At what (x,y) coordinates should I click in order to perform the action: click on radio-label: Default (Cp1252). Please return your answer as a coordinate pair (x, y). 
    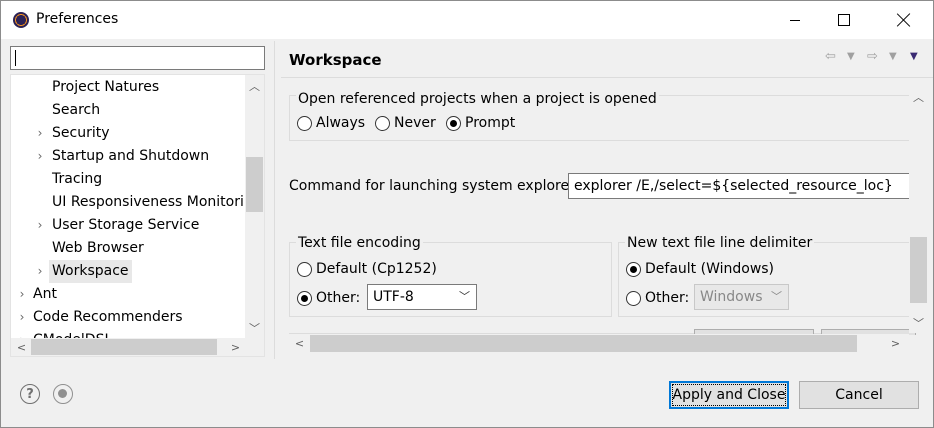
    Looking at the image, I should click on (376, 269).